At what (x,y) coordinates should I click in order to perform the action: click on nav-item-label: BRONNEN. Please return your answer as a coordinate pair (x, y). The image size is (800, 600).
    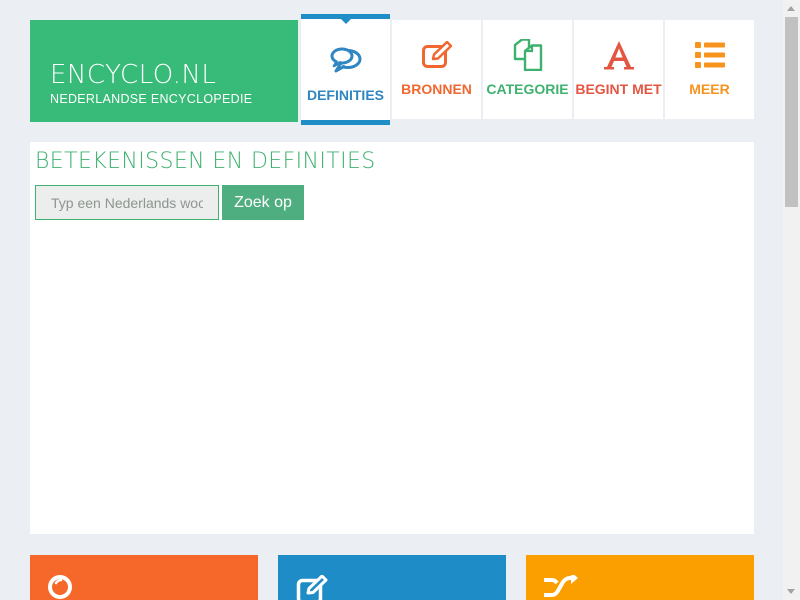
    Looking at the image, I should click on (436, 89).